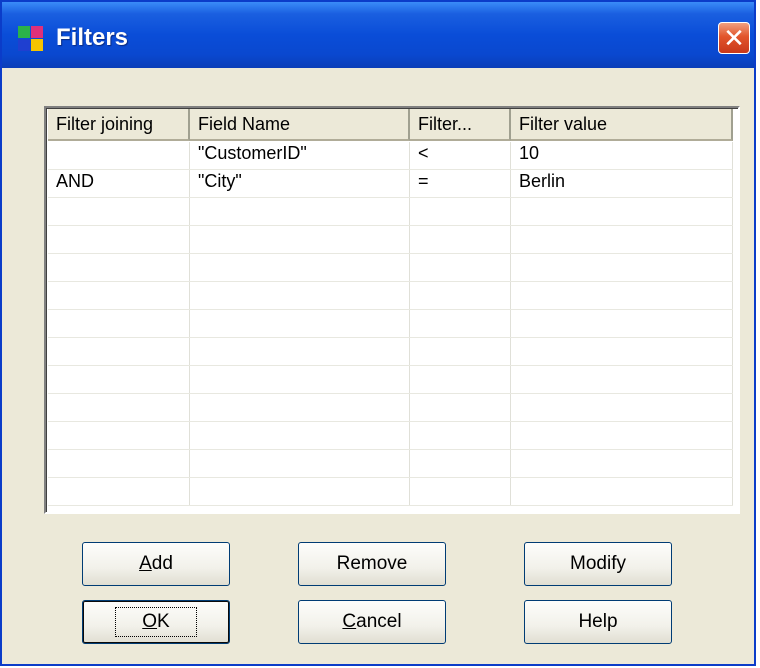 This screenshot has height=668, width=760. What do you see at coordinates (300, 125) in the screenshot?
I see `column-header-field-name: Field Name` at bounding box center [300, 125].